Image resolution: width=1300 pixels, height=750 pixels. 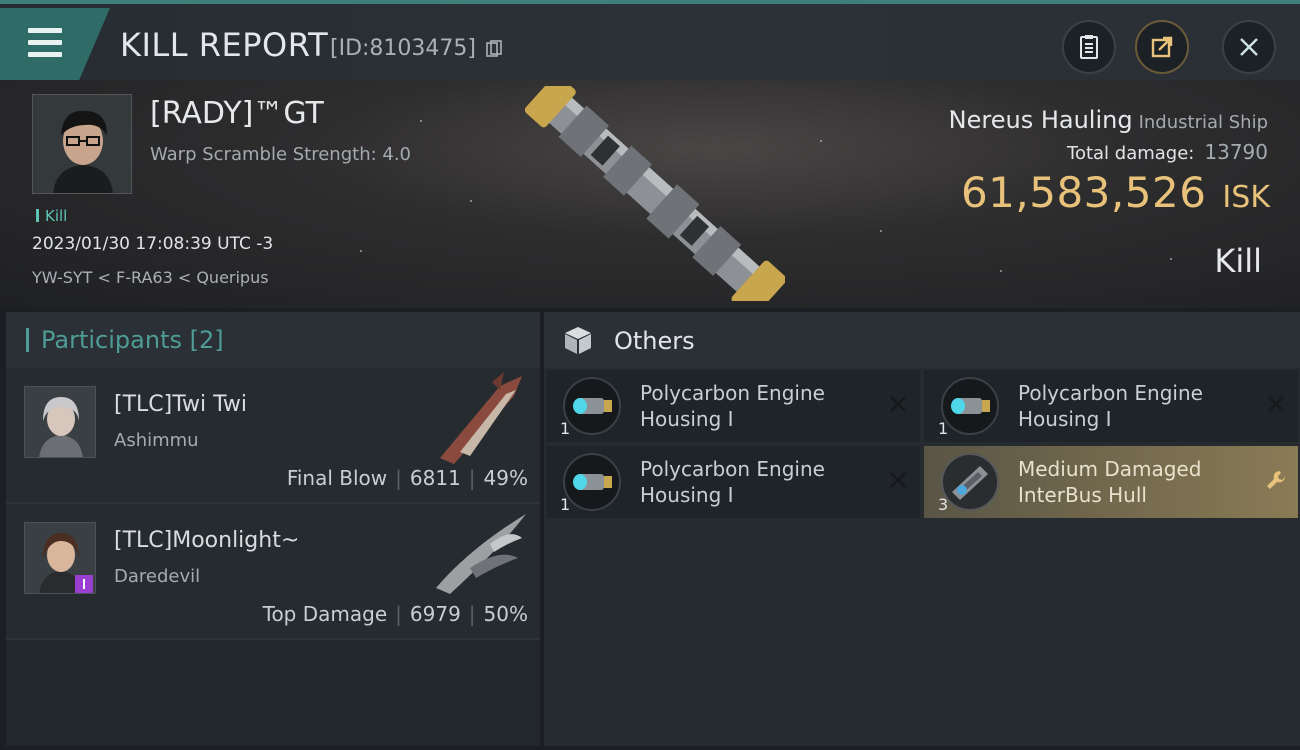 I want to click on victim-portrait, so click(x=82, y=144).